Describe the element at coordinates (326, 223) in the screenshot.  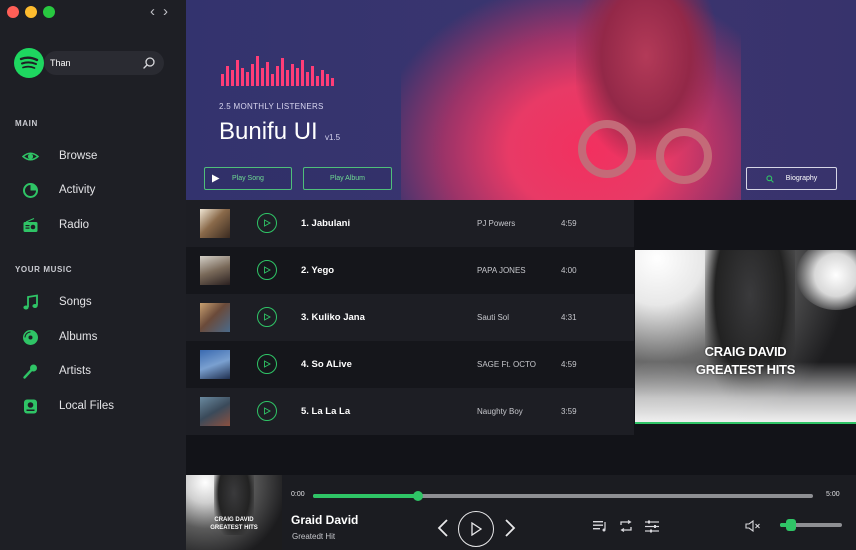
I see `track-title: 1. Jabulani` at that location.